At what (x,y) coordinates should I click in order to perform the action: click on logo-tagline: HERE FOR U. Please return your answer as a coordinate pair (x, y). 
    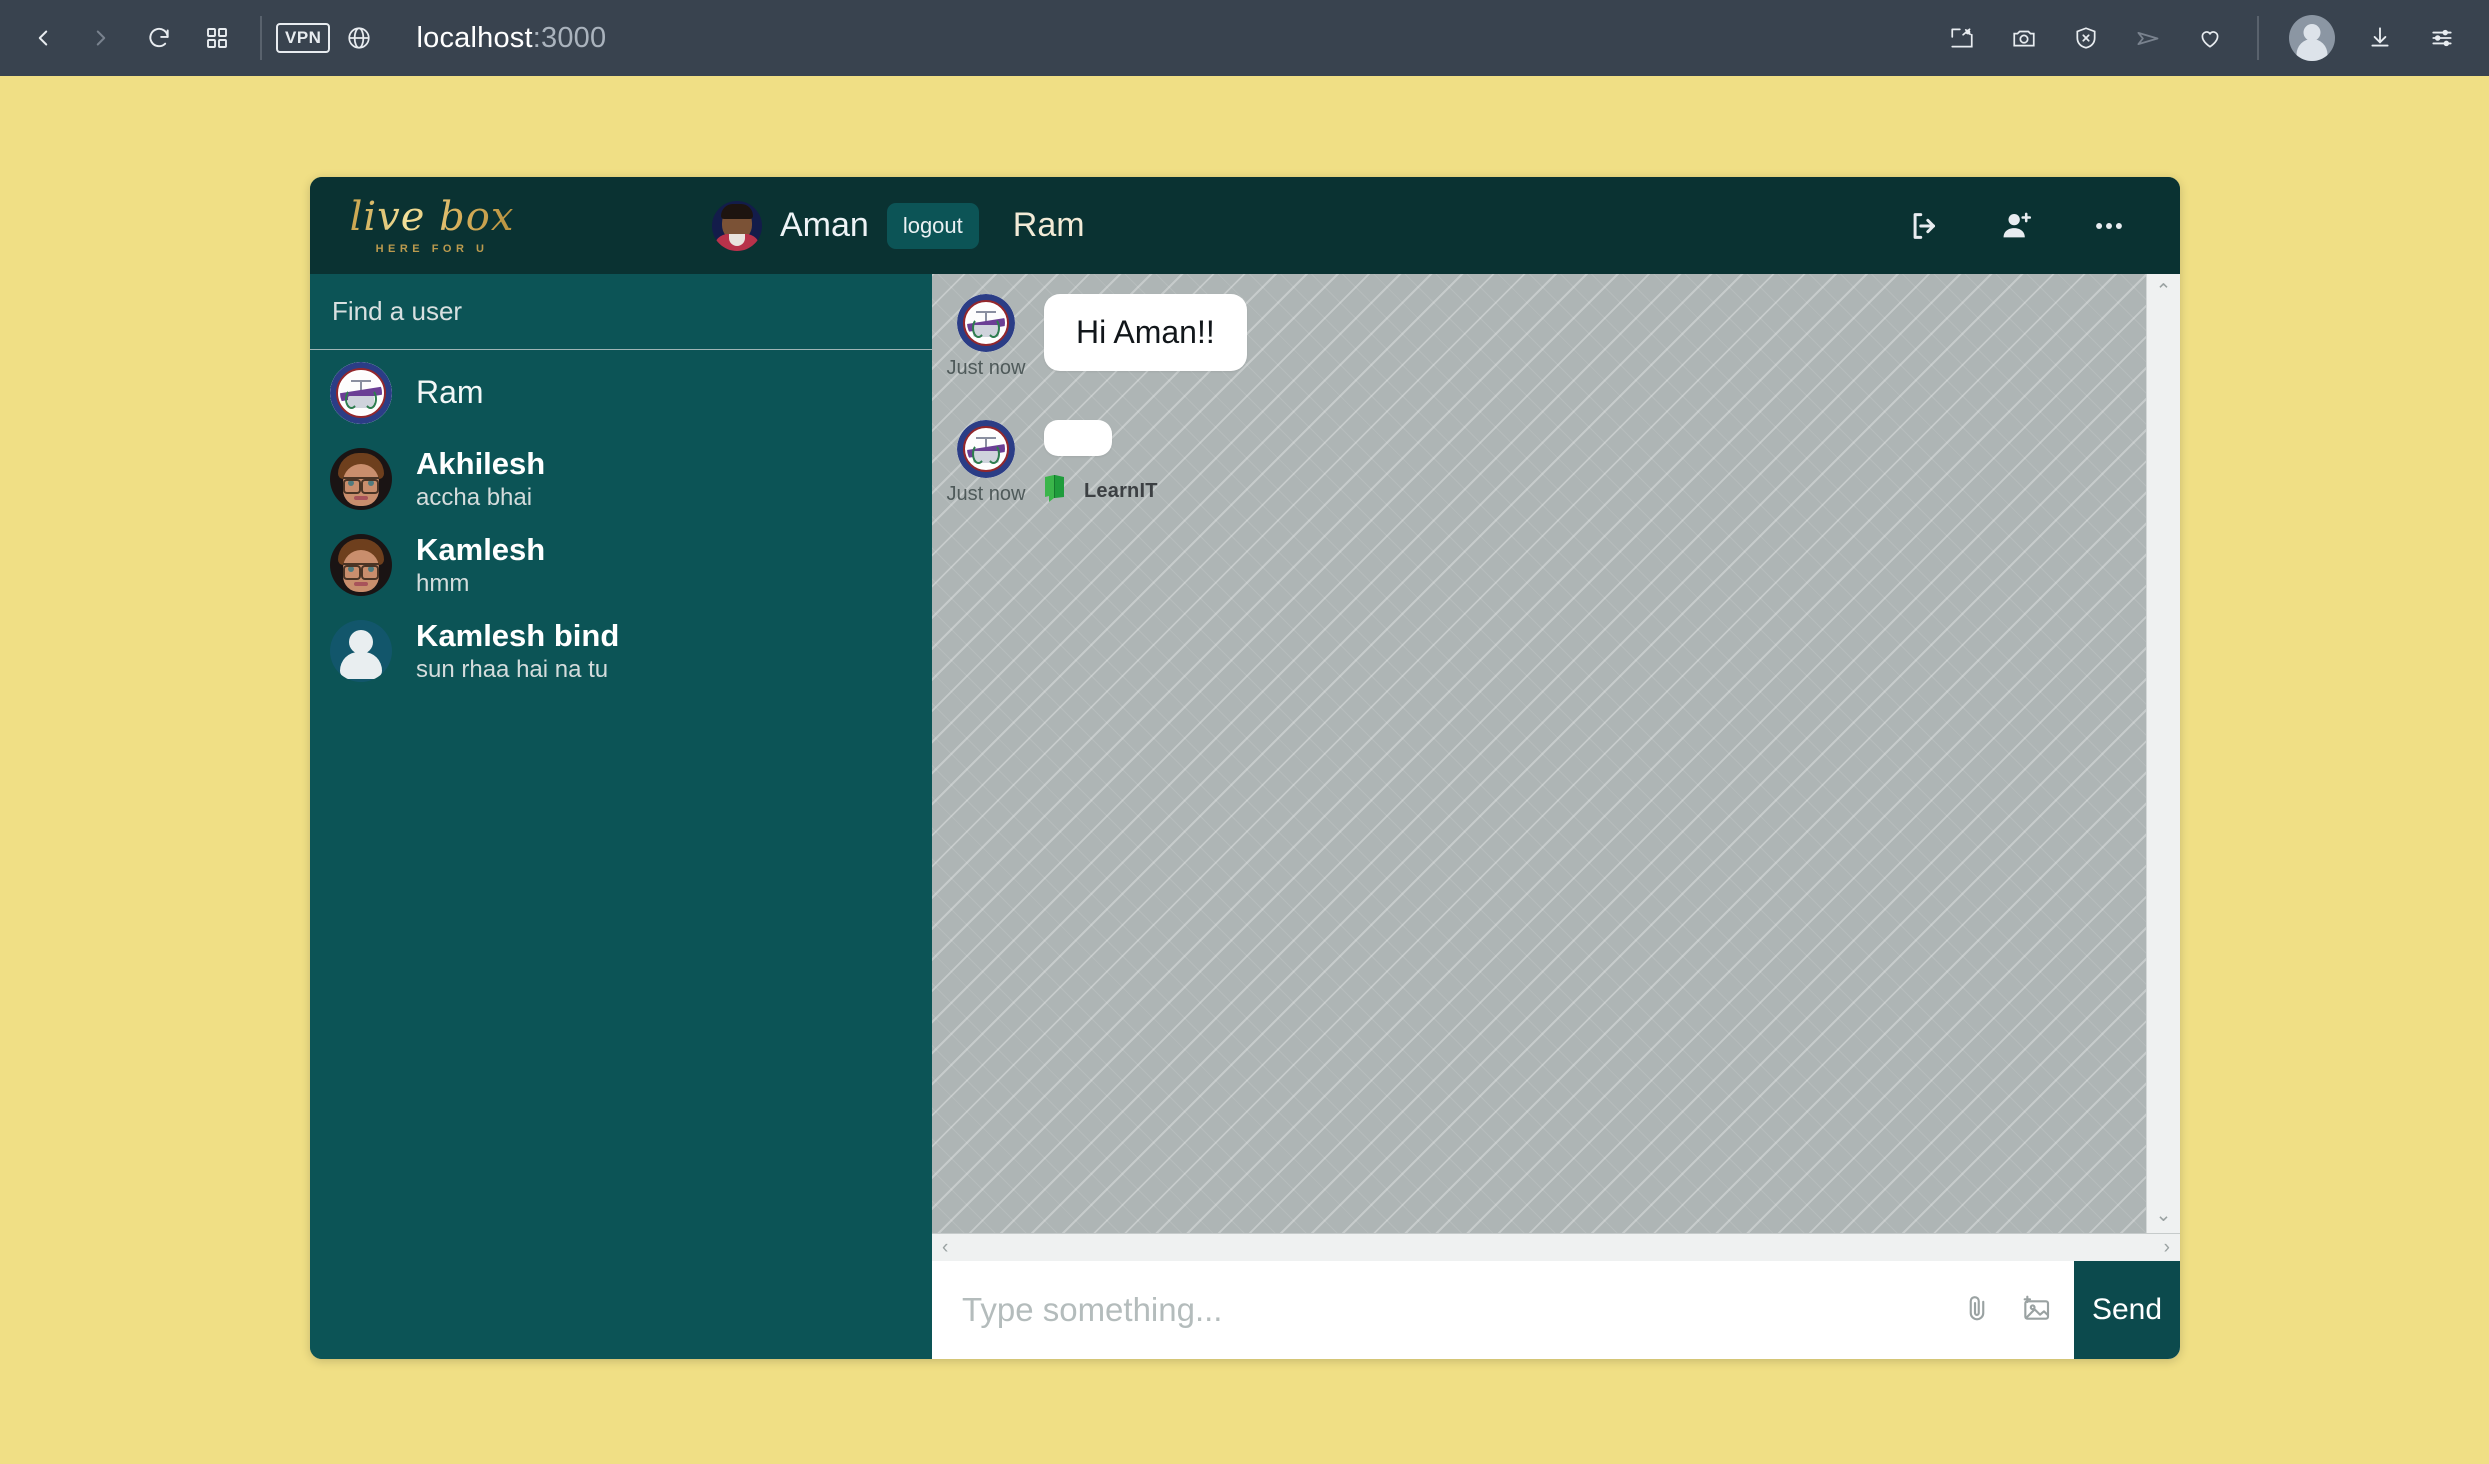
    Looking at the image, I should click on (432, 248).